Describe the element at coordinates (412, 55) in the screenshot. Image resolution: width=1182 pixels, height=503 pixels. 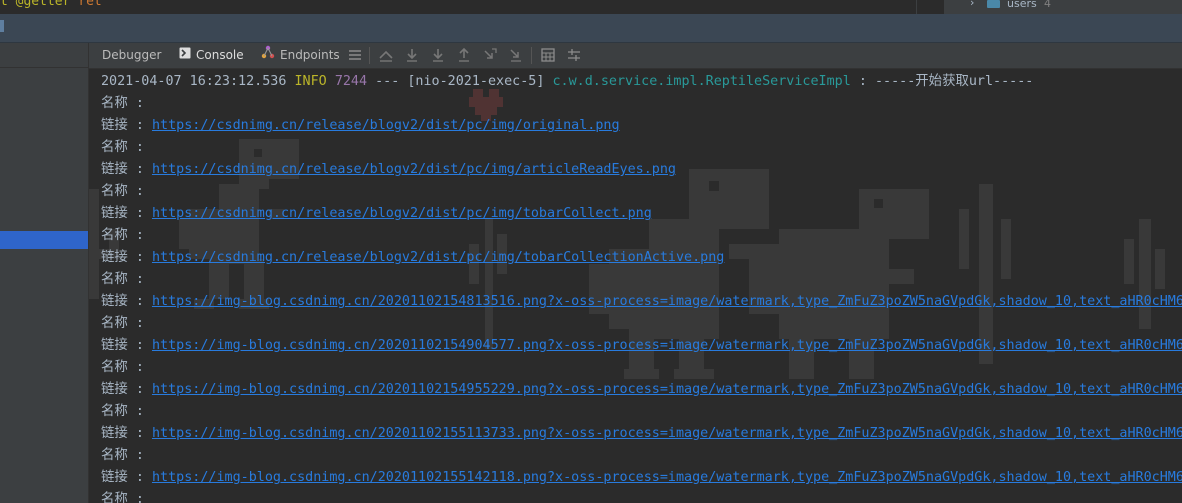
I see `step-over-icon` at that location.